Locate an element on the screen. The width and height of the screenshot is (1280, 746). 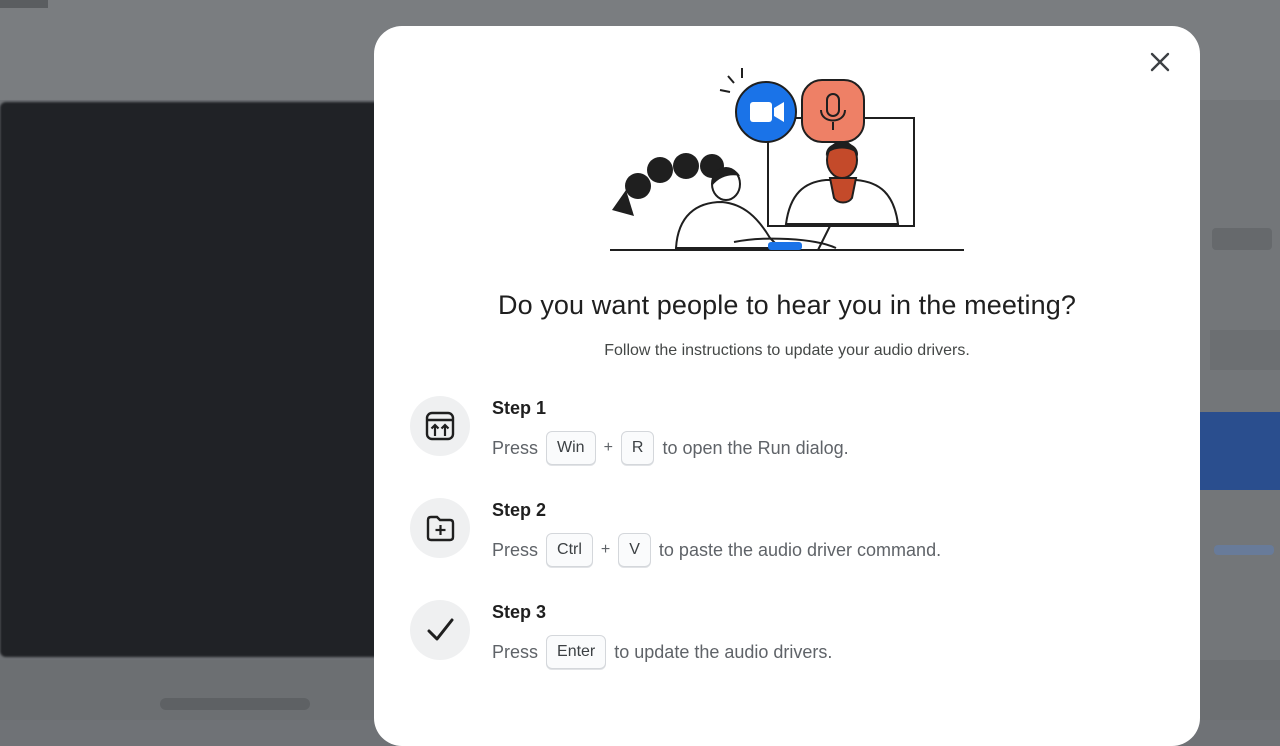
step-2-icon-circle is located at coordinates (440, 528).